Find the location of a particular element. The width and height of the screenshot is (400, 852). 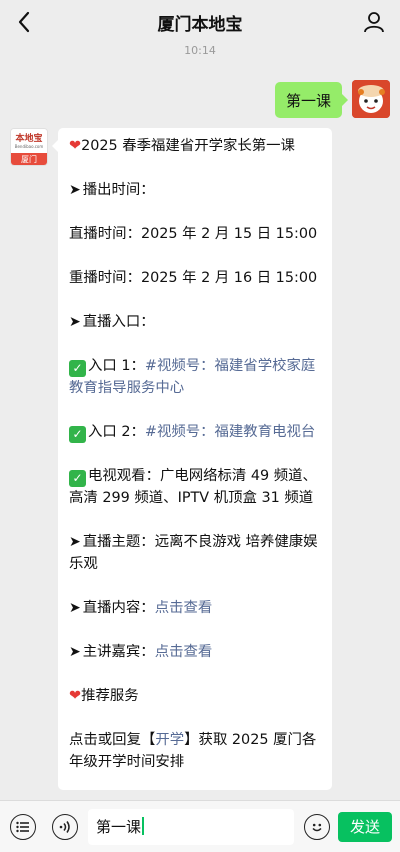

outgoing-message: 第一课 is located at coordinates (311, 100).